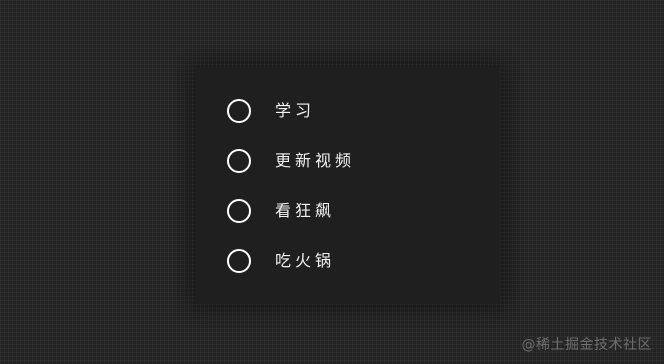 The image size is (664, 364). What do you see at coordinates (348, 211) in the screenshot?
I see `todo-item-watch-show: 看狂飙` at bounding box center [348, 211].